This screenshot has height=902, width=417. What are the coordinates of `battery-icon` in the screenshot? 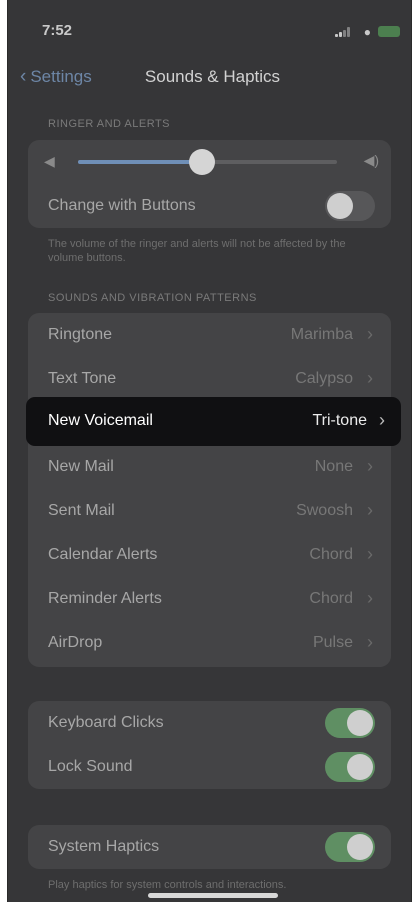 It's located at (389, 31).